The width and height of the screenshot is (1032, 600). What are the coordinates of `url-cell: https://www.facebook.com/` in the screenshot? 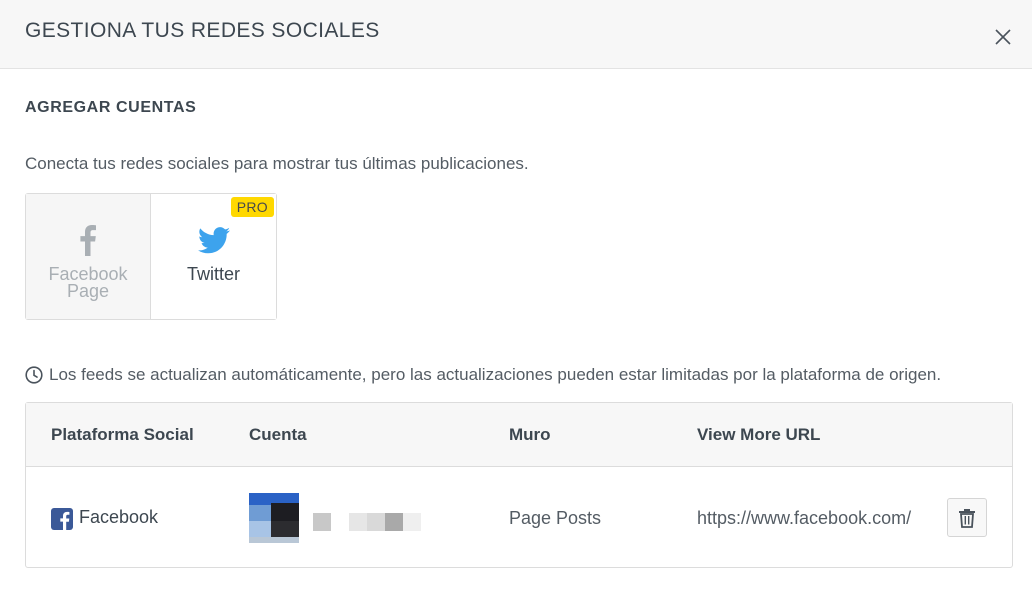 It's located at (804, 518).